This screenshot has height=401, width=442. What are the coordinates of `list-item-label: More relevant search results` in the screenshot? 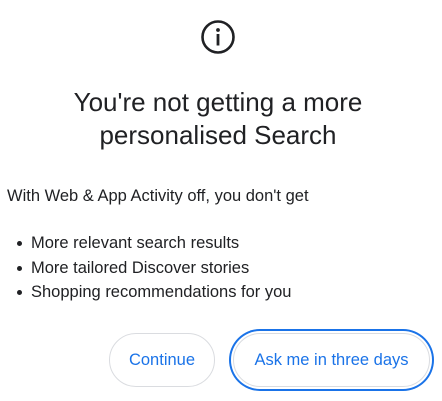 It's located at (135, 243).